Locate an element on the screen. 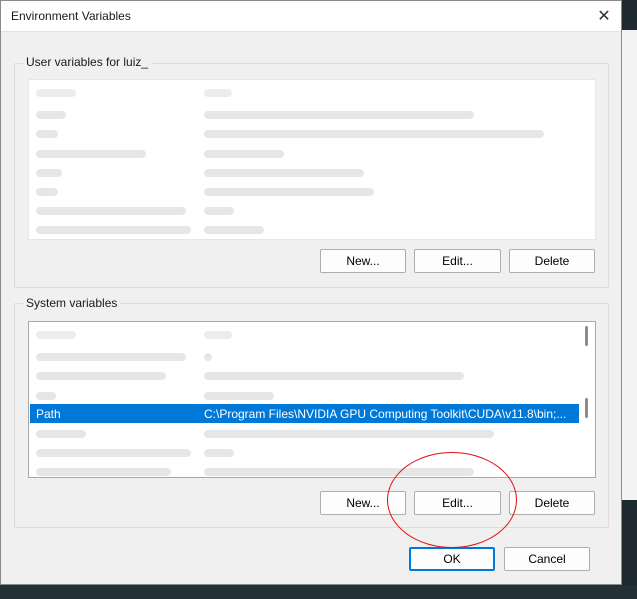  system-variables-label: System variables is located at coordinates (72, 303).